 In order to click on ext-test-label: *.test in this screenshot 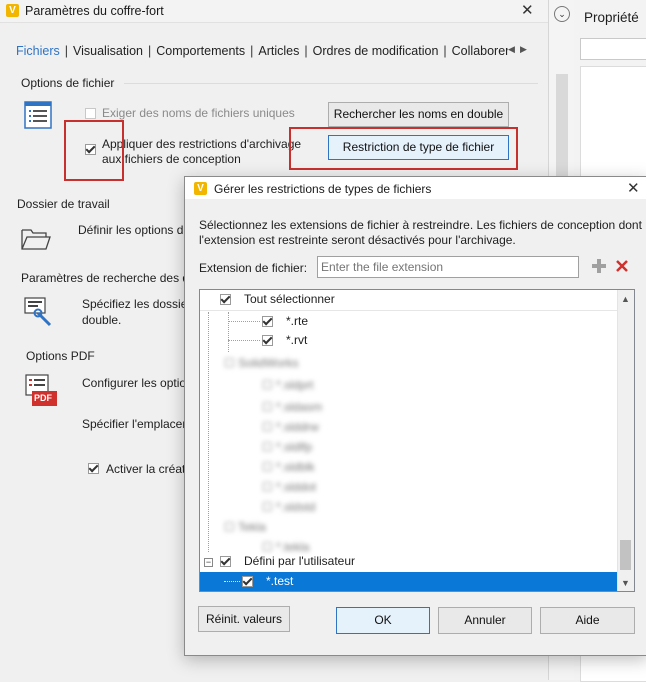, I will do `click(280, 581)`.